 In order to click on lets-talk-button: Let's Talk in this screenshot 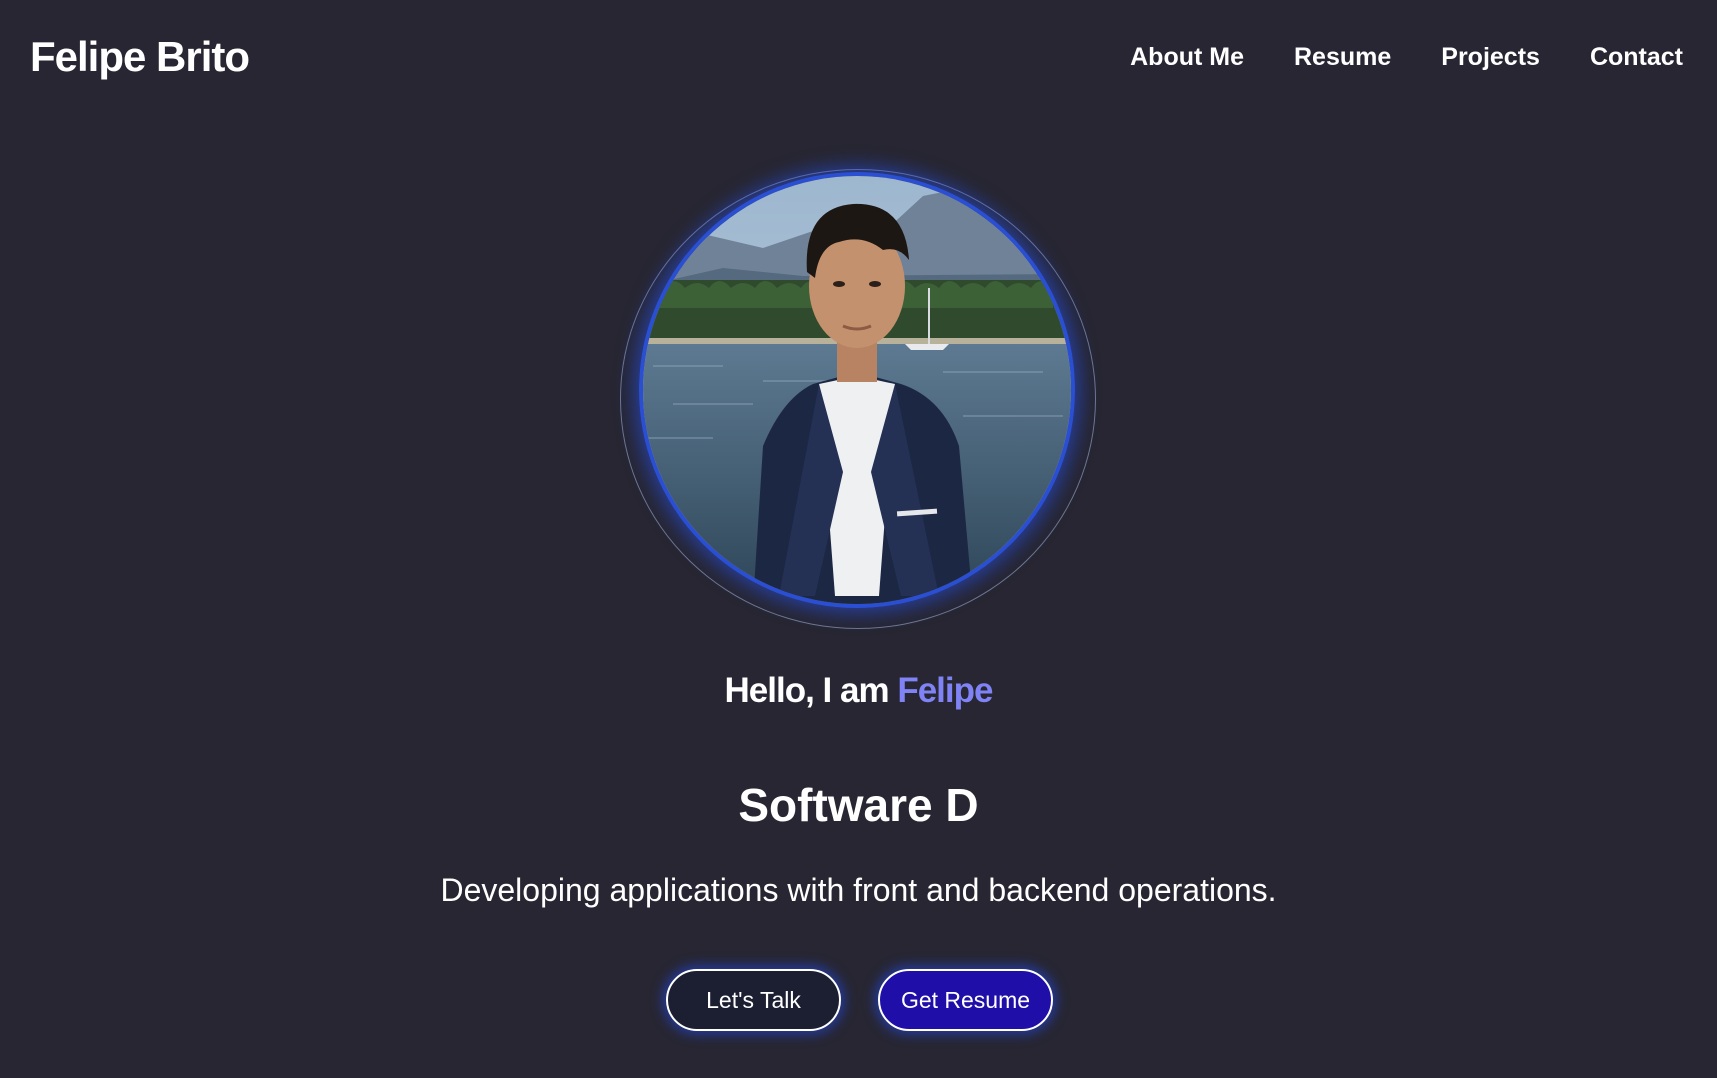, I will do `click(753, 1000)`.